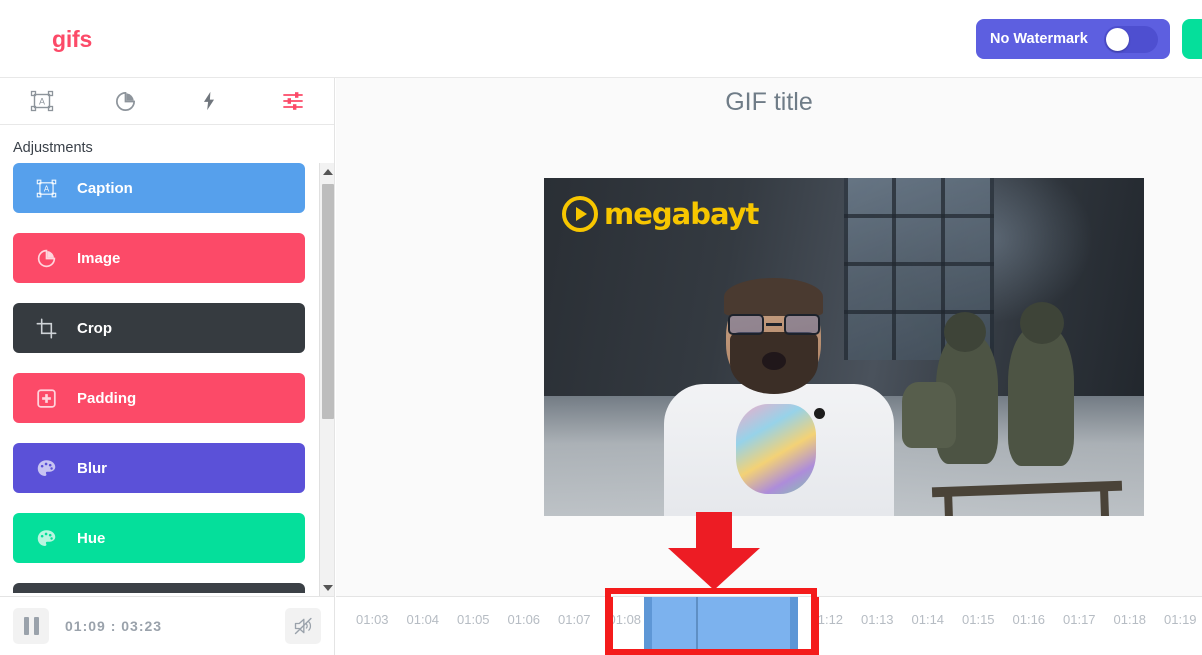  What do you see at coordinates (99, 258) in the screenshot?
I see `adjustment-label: Image` at bounding box center [99, 258].